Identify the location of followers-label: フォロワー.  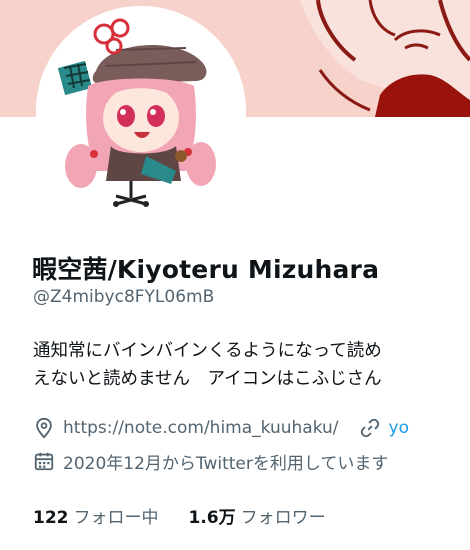
(283, 518).